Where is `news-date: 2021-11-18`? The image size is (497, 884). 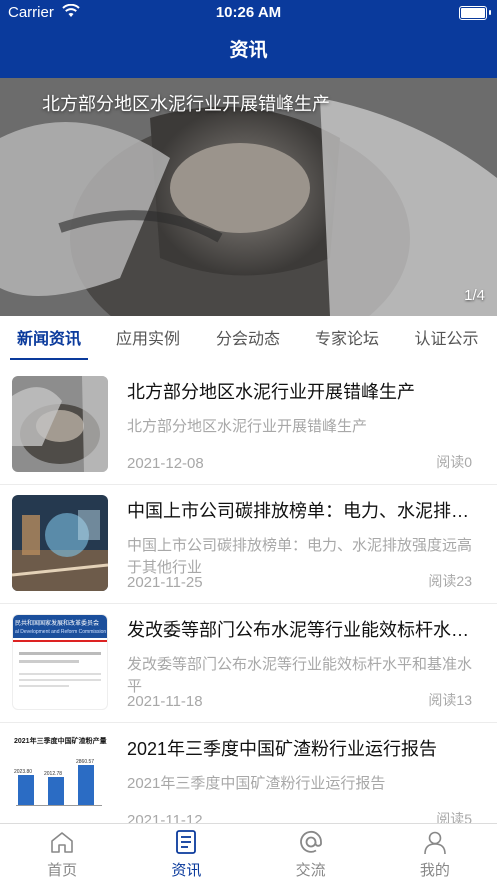
news-date: 2021-11-18 is located at coordinates (165, 701).